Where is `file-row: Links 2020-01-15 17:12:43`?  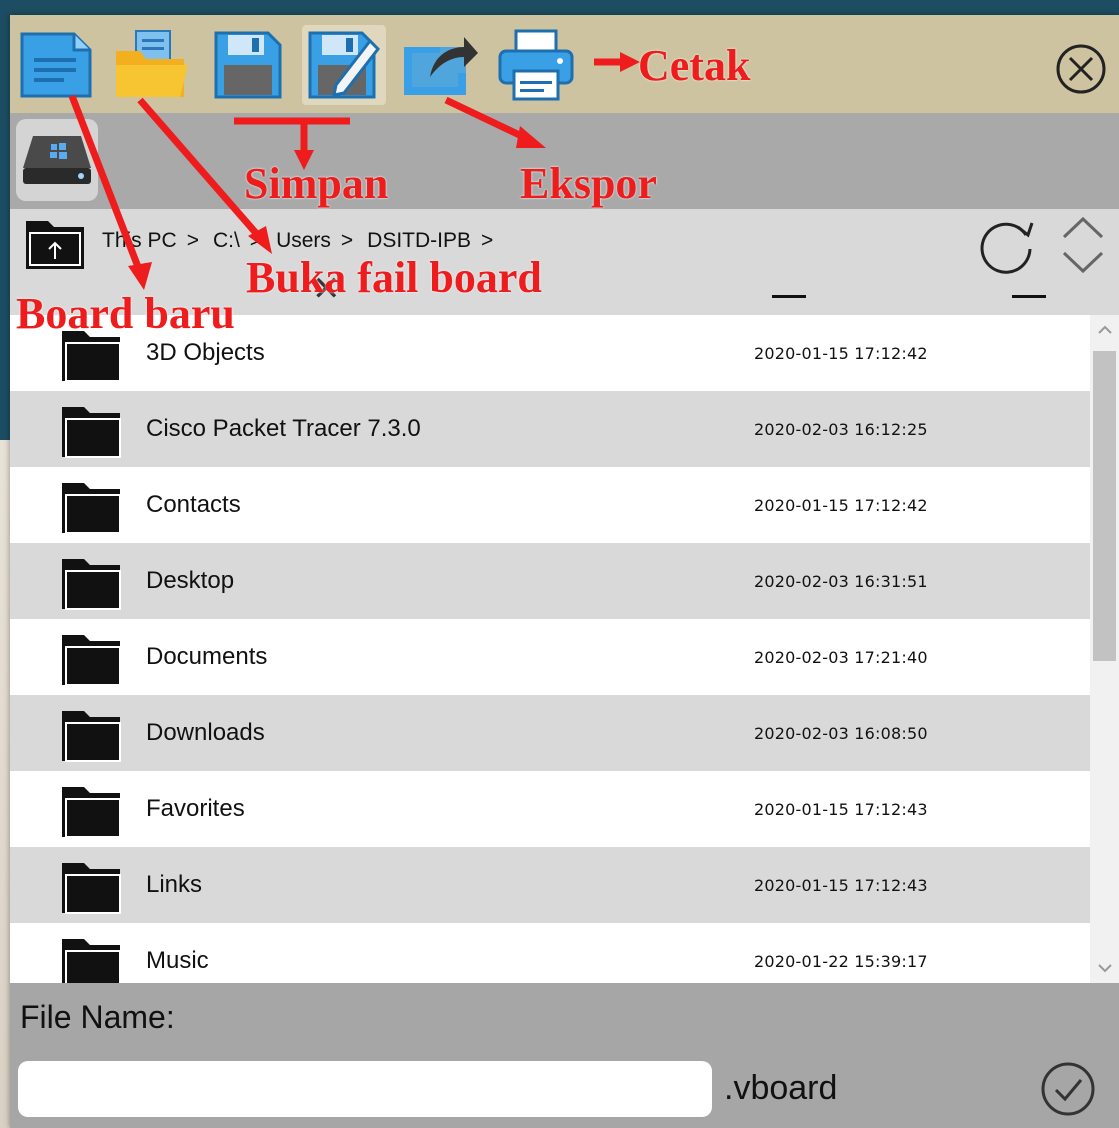 file-row: Links 2020-01-15 17:12:43 is located at coordinates (550, 885).